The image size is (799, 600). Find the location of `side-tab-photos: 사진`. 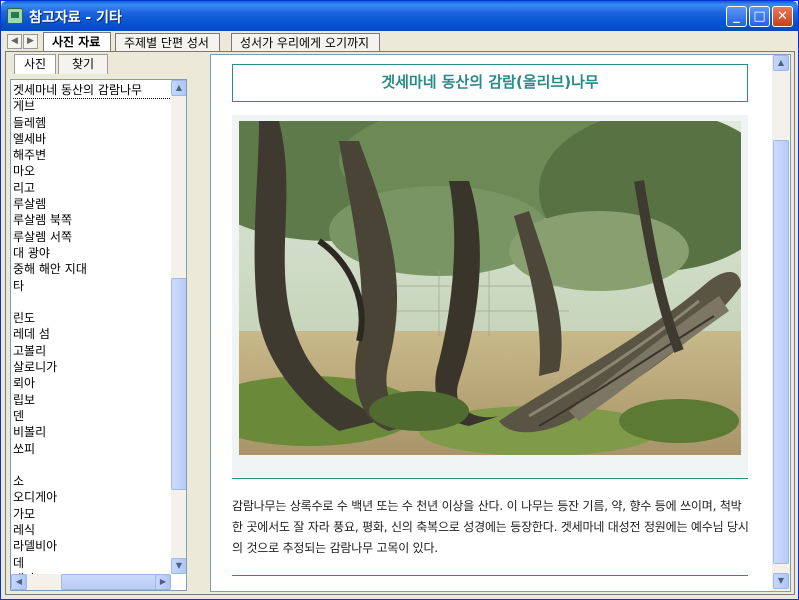

side-tab-photos: 사진 is located at coordinates (35, 64).